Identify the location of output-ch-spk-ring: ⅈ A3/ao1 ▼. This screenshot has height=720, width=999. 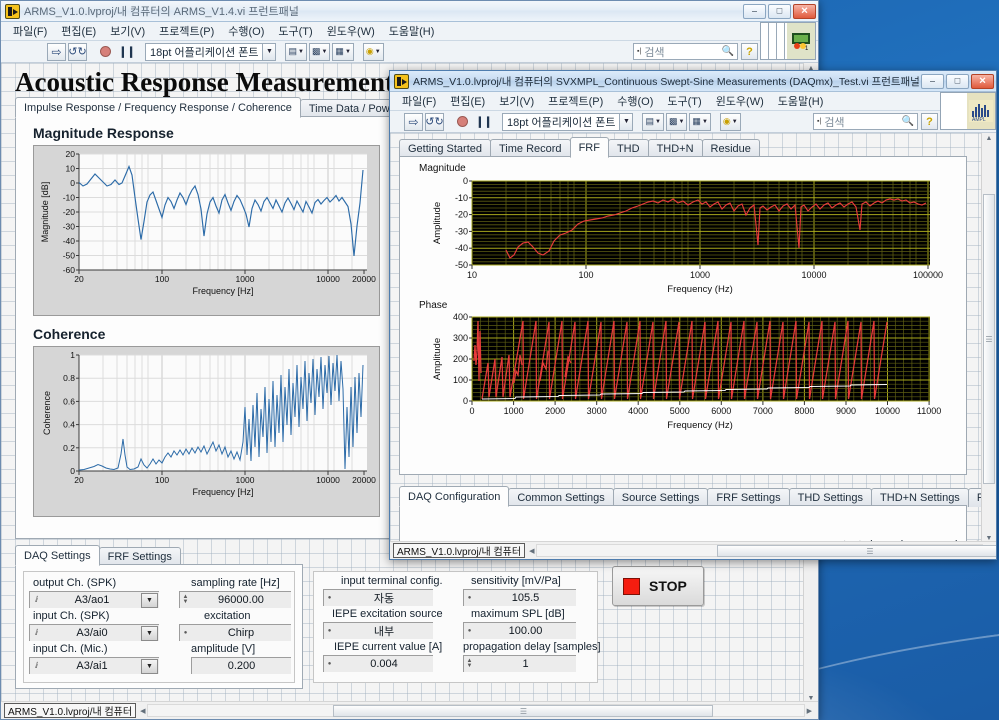
(94, 599).